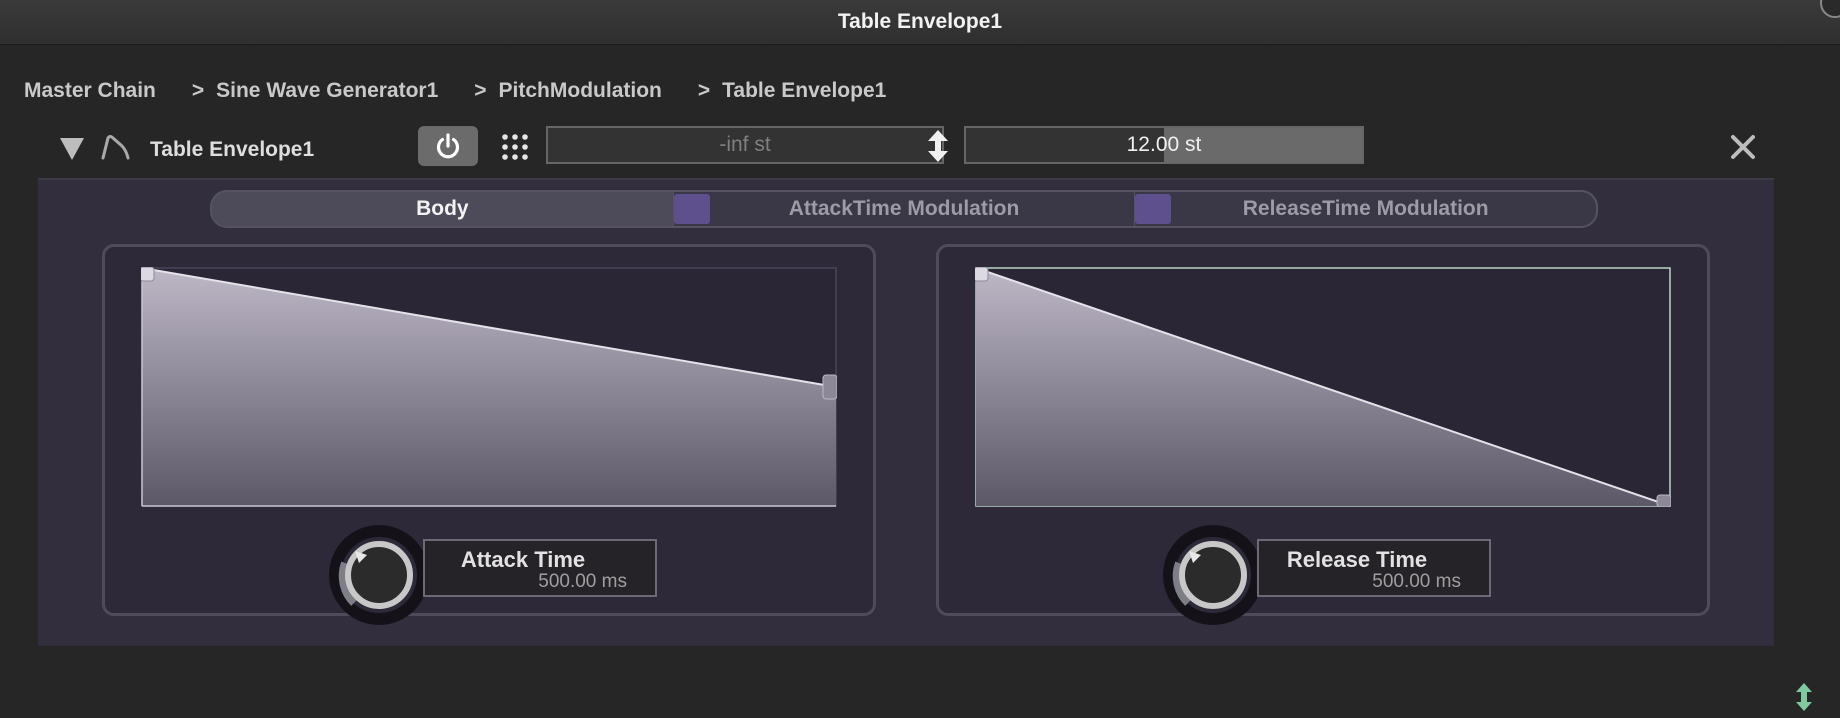 The width and height of the screenshot is (1840, 718). Describe the element at coordinates (1743, 147) in the screenshot. I see `close-icon` at that location.